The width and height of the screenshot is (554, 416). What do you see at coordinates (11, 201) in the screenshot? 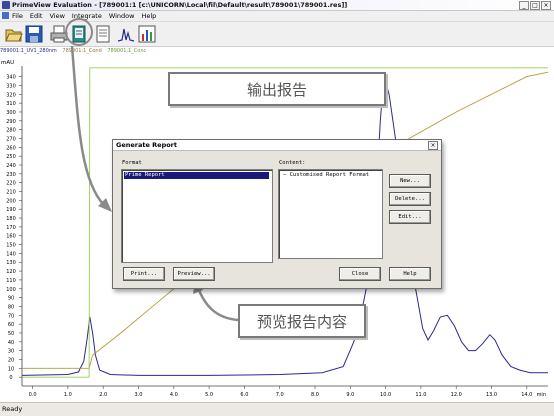
I see `y-tick-label: 200` at bounding box center [11, 201].